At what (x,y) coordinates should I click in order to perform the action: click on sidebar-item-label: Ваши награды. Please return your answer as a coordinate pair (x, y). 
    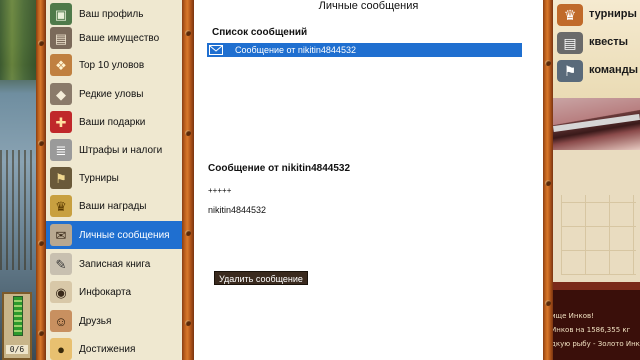
    Looking at the image, I should click on (113, 206).